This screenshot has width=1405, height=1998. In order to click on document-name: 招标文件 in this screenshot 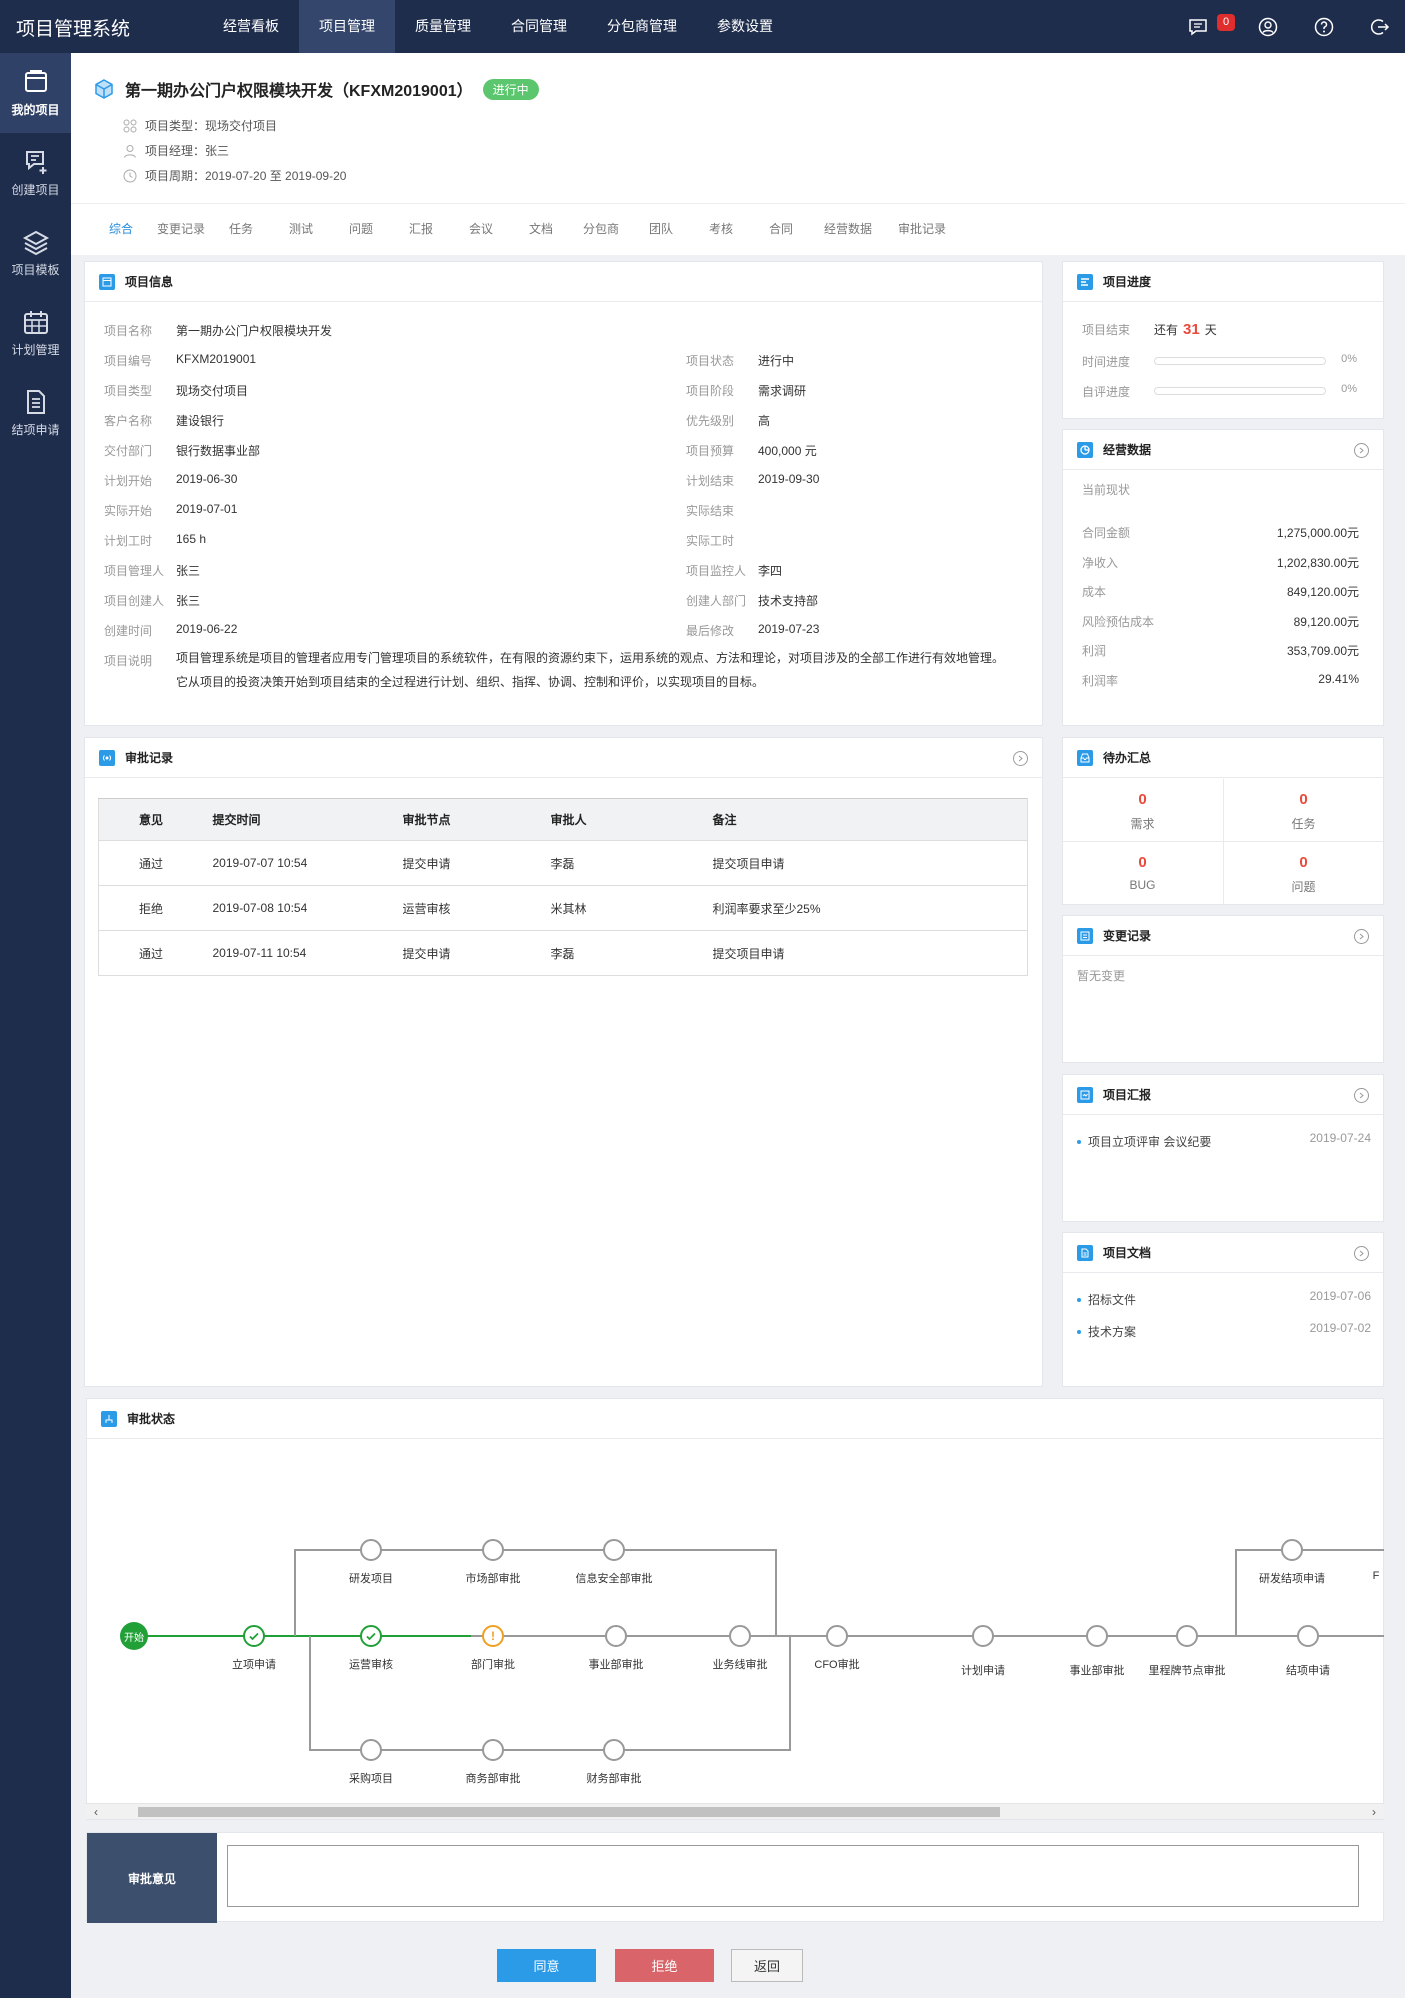, I will do `click(1112, 1300)`.